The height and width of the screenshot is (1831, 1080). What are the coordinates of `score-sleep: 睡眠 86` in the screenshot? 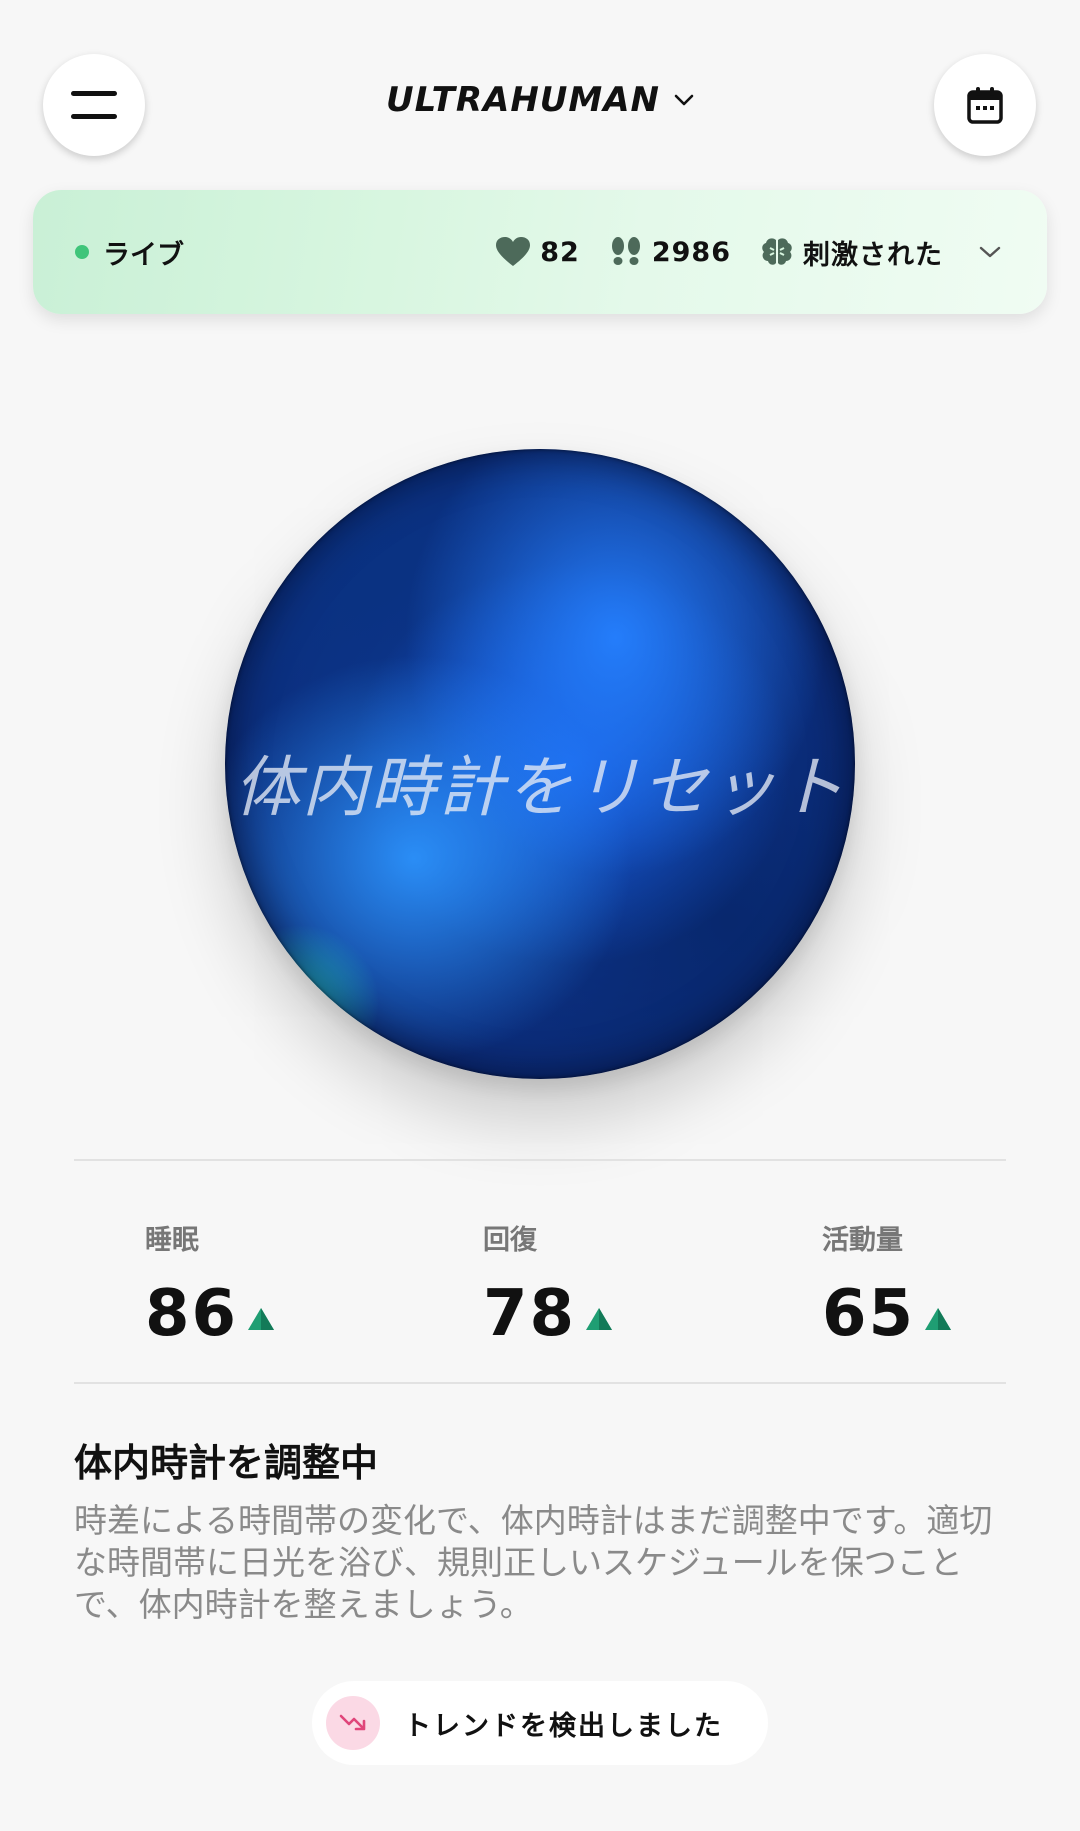 It's located at (210, 1284).